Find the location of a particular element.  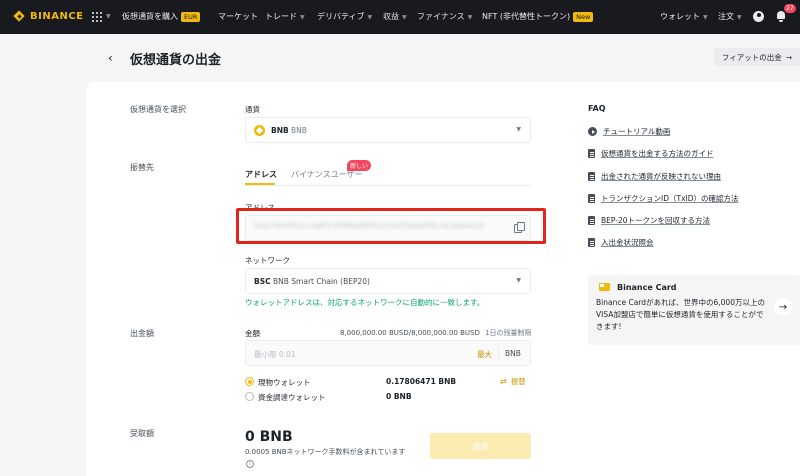

nav-buy-crypto-label: 仮想通貨を購入 is located at coordinates (150, 16).